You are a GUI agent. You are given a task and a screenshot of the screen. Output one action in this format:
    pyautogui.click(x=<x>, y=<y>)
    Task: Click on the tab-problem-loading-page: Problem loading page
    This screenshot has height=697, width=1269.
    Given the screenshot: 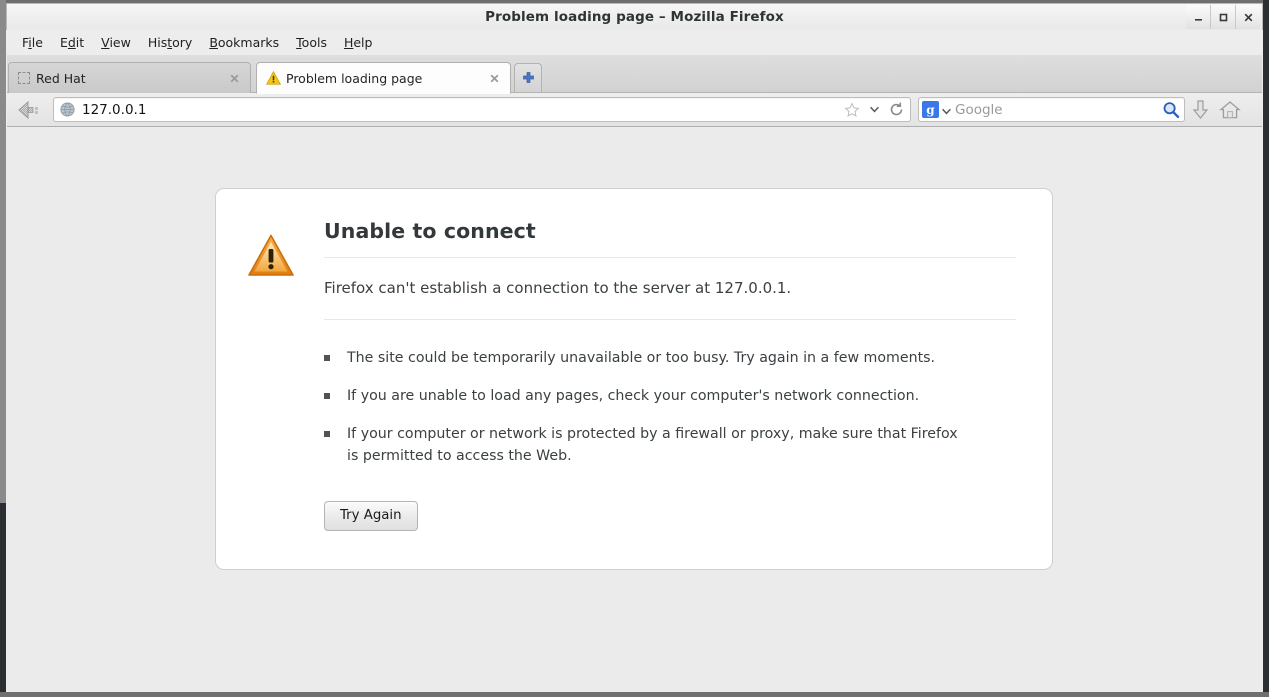 What is the action you would take?
    pyautogui.click(x=383, y=78)
    